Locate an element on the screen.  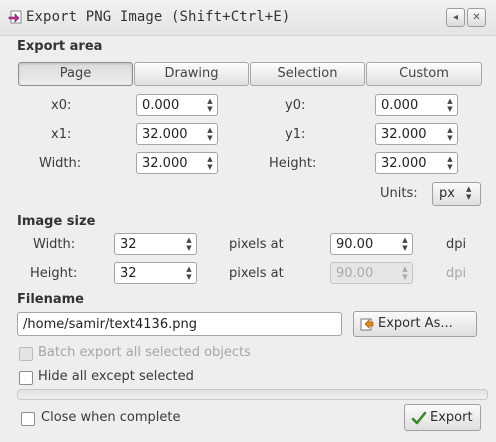
image-height-label: Height: is located at coordinates (54, 273).